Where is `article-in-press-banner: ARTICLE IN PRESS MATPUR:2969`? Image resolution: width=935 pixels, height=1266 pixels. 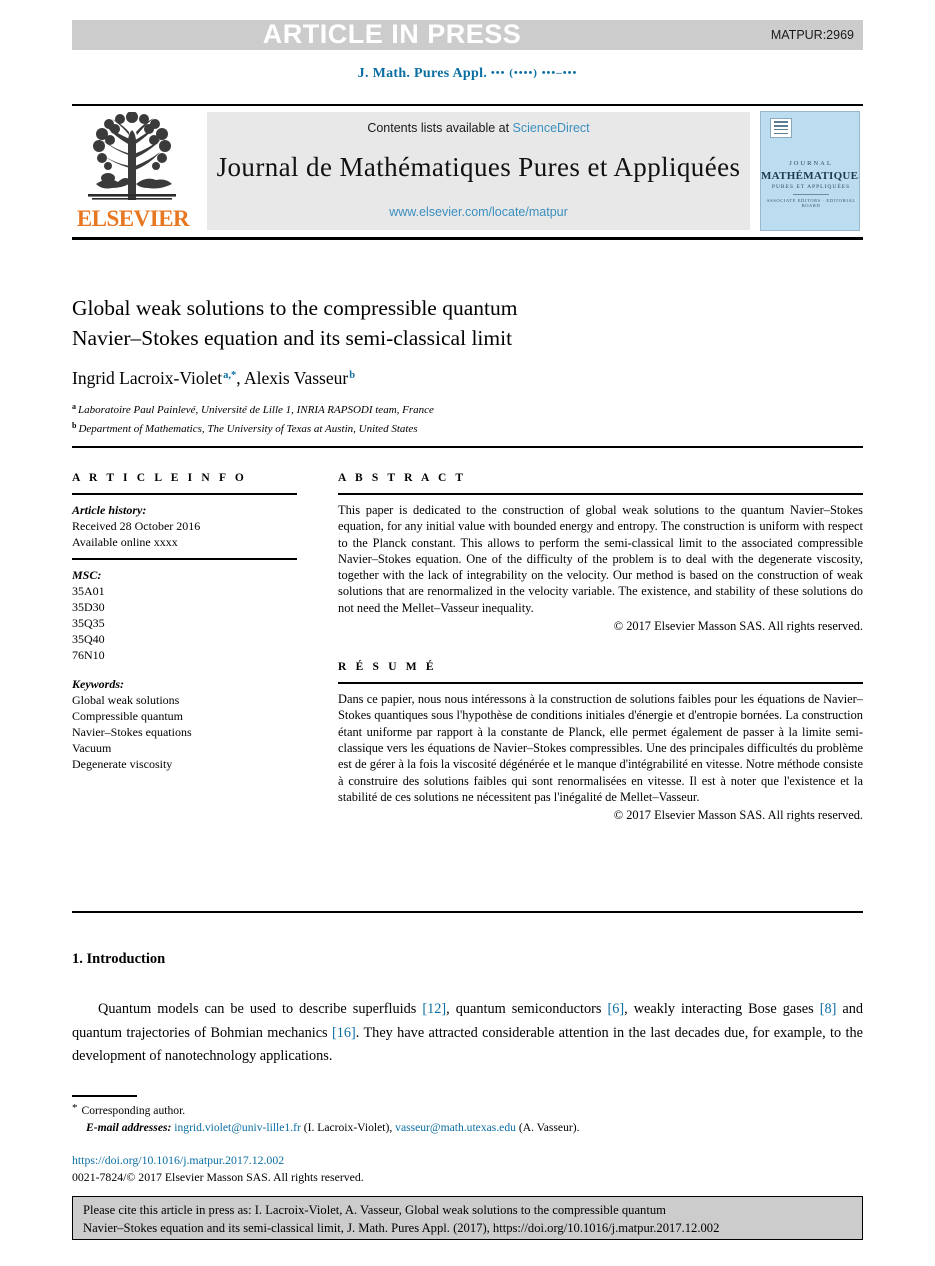 article-in-press-banner: ARTICLE IN PRESS MATPUR:2969 is located at coordinates (467, 35).